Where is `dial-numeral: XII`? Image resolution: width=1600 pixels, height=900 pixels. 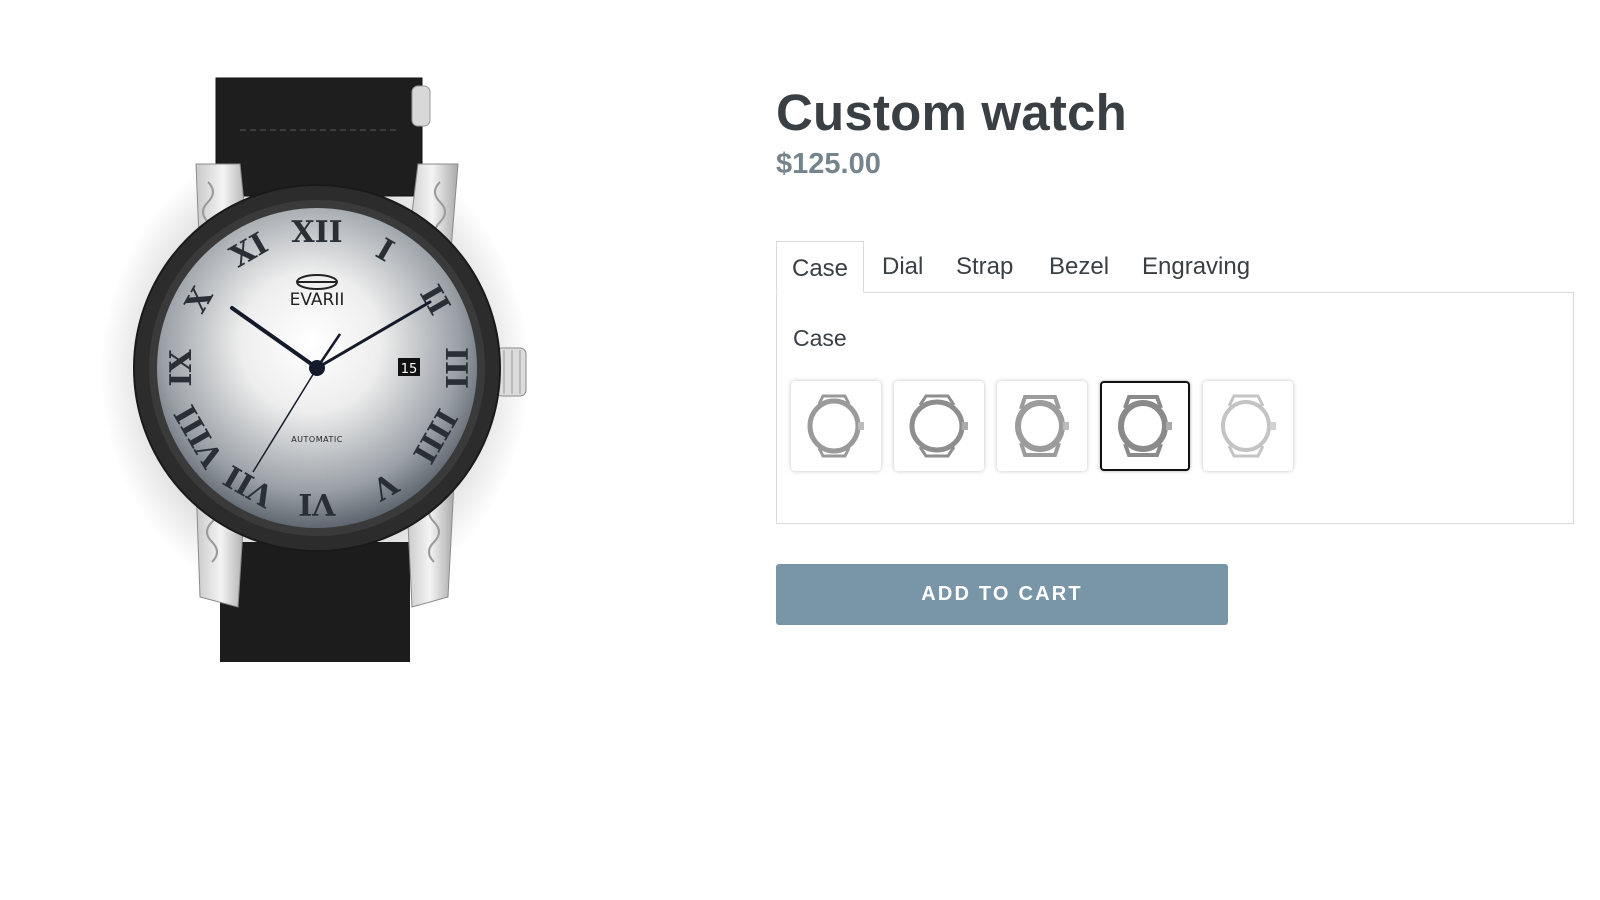 dial-numeral: XII is located at coordinates (316, 232).